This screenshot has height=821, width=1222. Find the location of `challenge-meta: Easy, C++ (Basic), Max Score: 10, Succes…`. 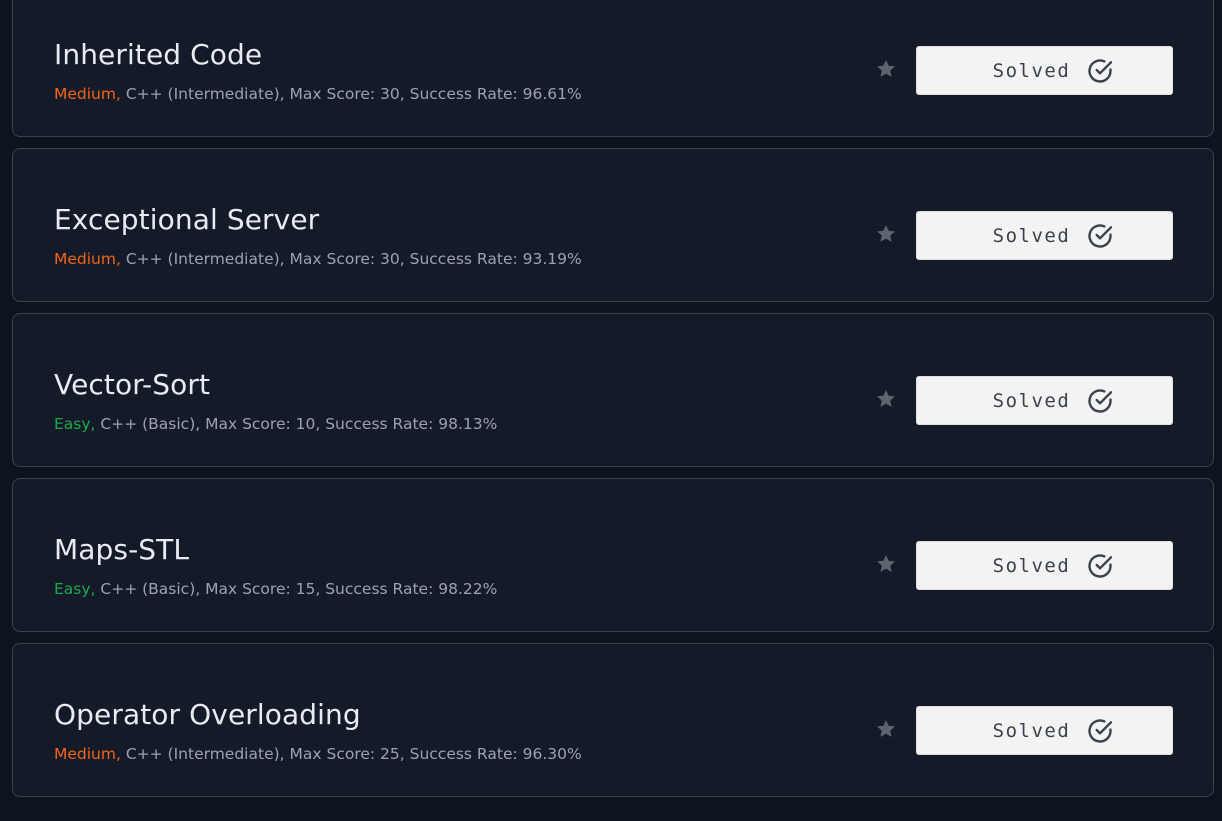

challenge-meta: Easy, C++ (Basic), Max Score: 10, Succes… is located at coordinates (275, 424).